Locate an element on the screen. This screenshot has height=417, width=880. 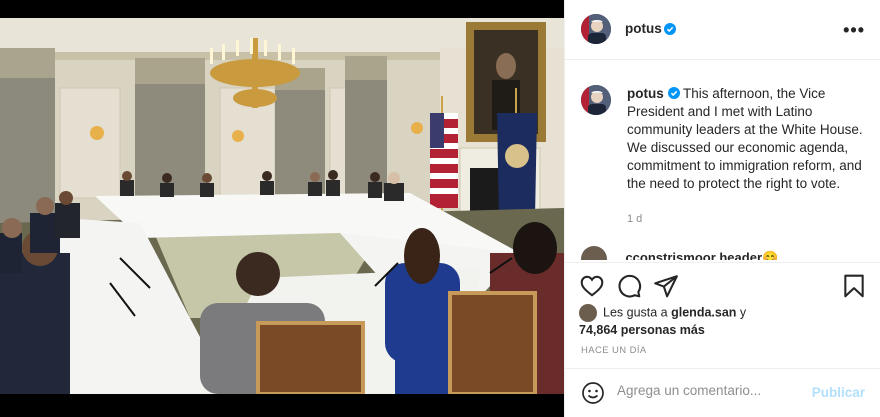
comment-preview: cconstrismoor header😊 is located at coordinates (730, 253).